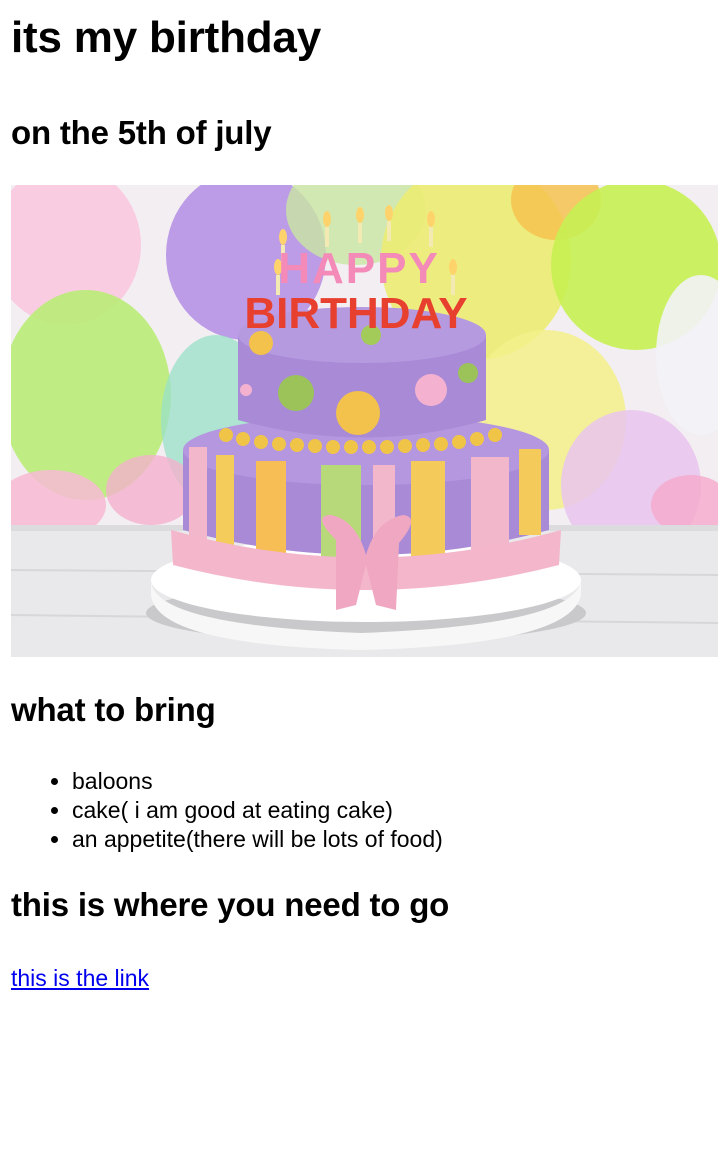 This screenshot has width=718, height=1158. Describe the element at coordinates (113, 709) in the screenshot. I see `what-to-bring-heading: what to bring` at that location.